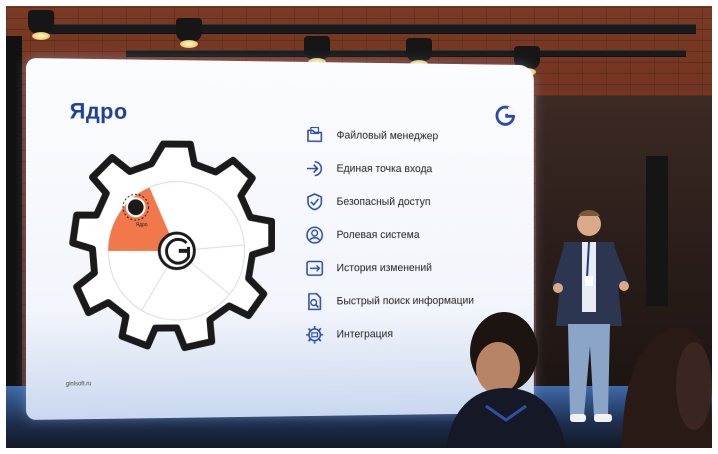  I want to click on slide-footer-url: ginlsoft.ru, so click(78, 384).